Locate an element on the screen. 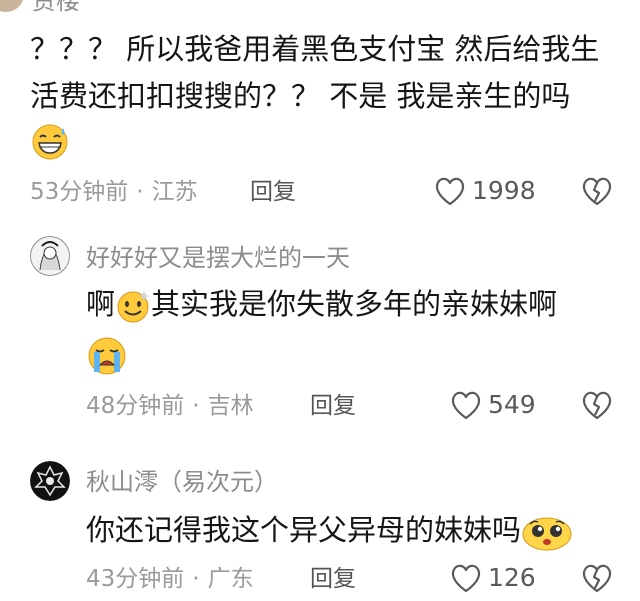 This screenshot has height=601, width=640. location: 吉林 is located at coordinates (230, 406).